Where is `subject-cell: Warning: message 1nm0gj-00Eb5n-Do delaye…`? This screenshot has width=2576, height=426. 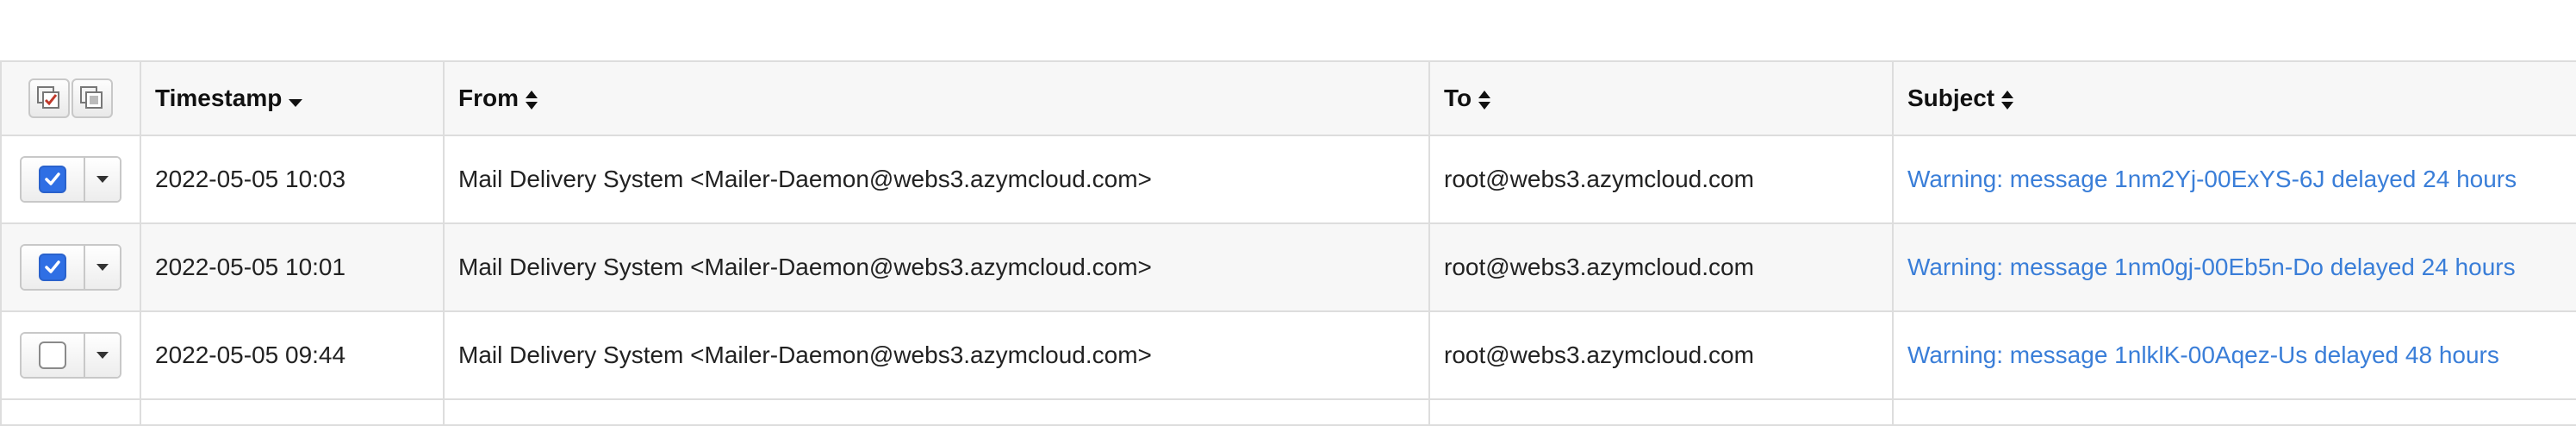 subject-cell: Warning: message 1nm0gj-00Eb5n-Do delaye… is located at coordinates (2234, 267).